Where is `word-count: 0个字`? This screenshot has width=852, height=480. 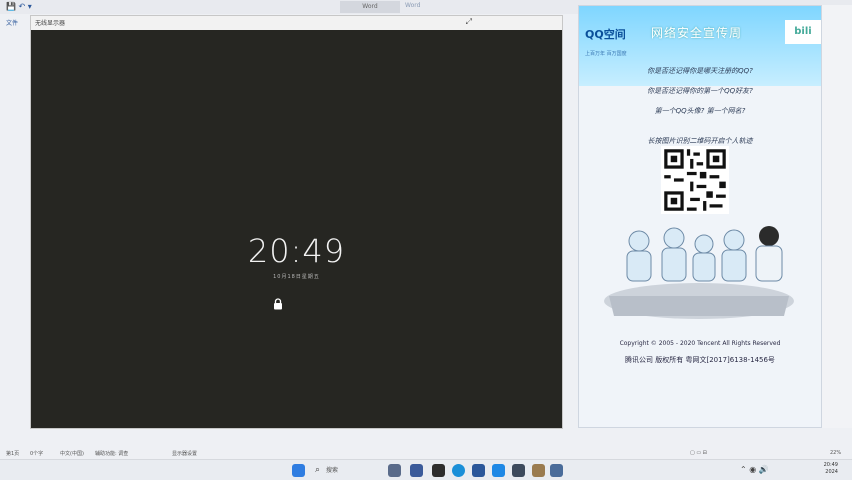
word-count: 0个字 is located at coordinates (36, 453).